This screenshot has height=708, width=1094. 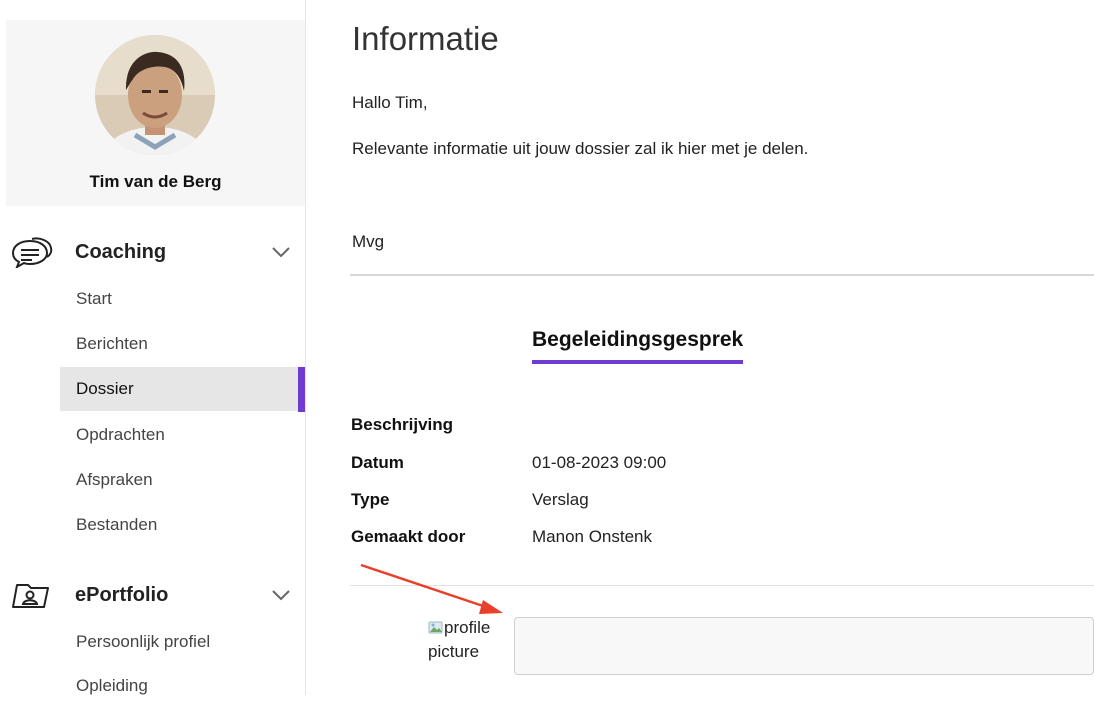 I want to click on field-value-gemaakt-door: Manon Onstenk, so click(x=592, y=536).